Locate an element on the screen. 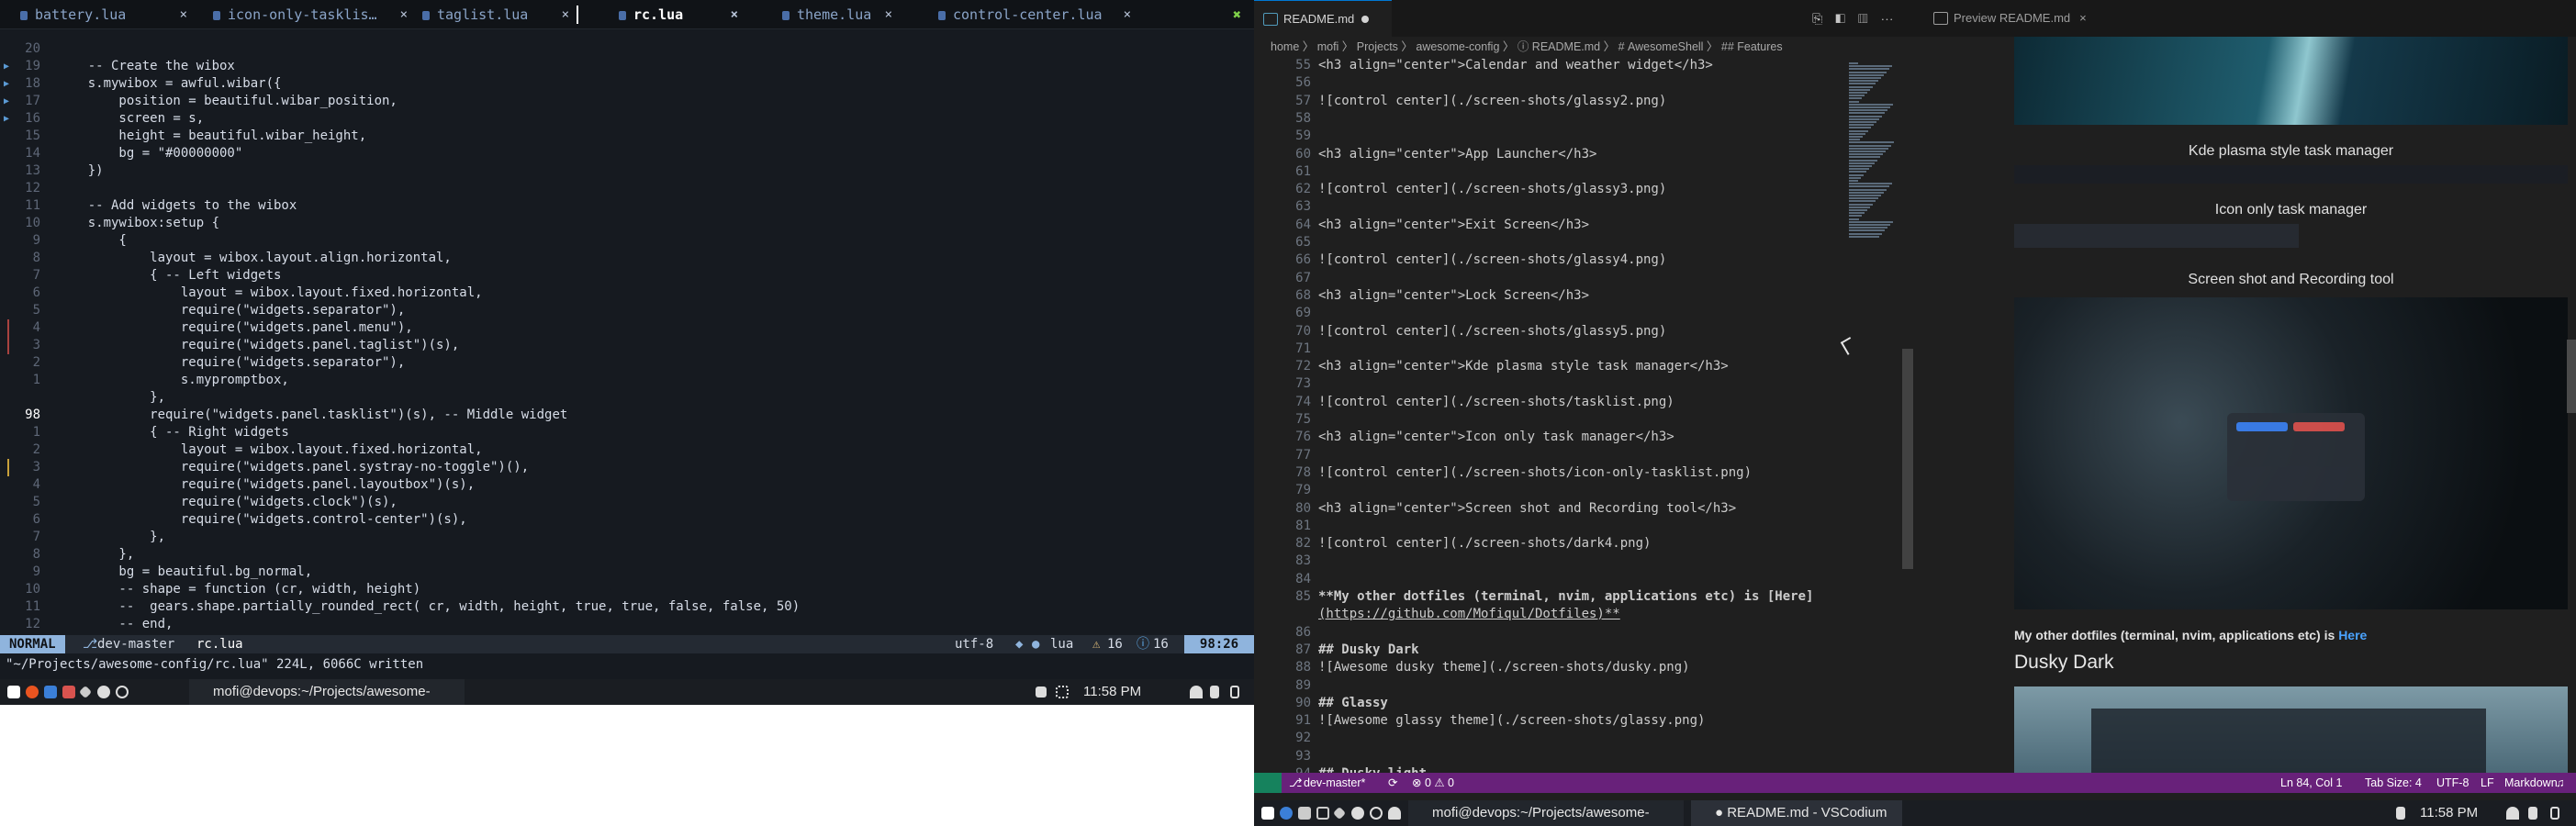 Image resolution: width=2576 pixels, height=826 pixels. code-icon is located at coordinates (1304, 814).